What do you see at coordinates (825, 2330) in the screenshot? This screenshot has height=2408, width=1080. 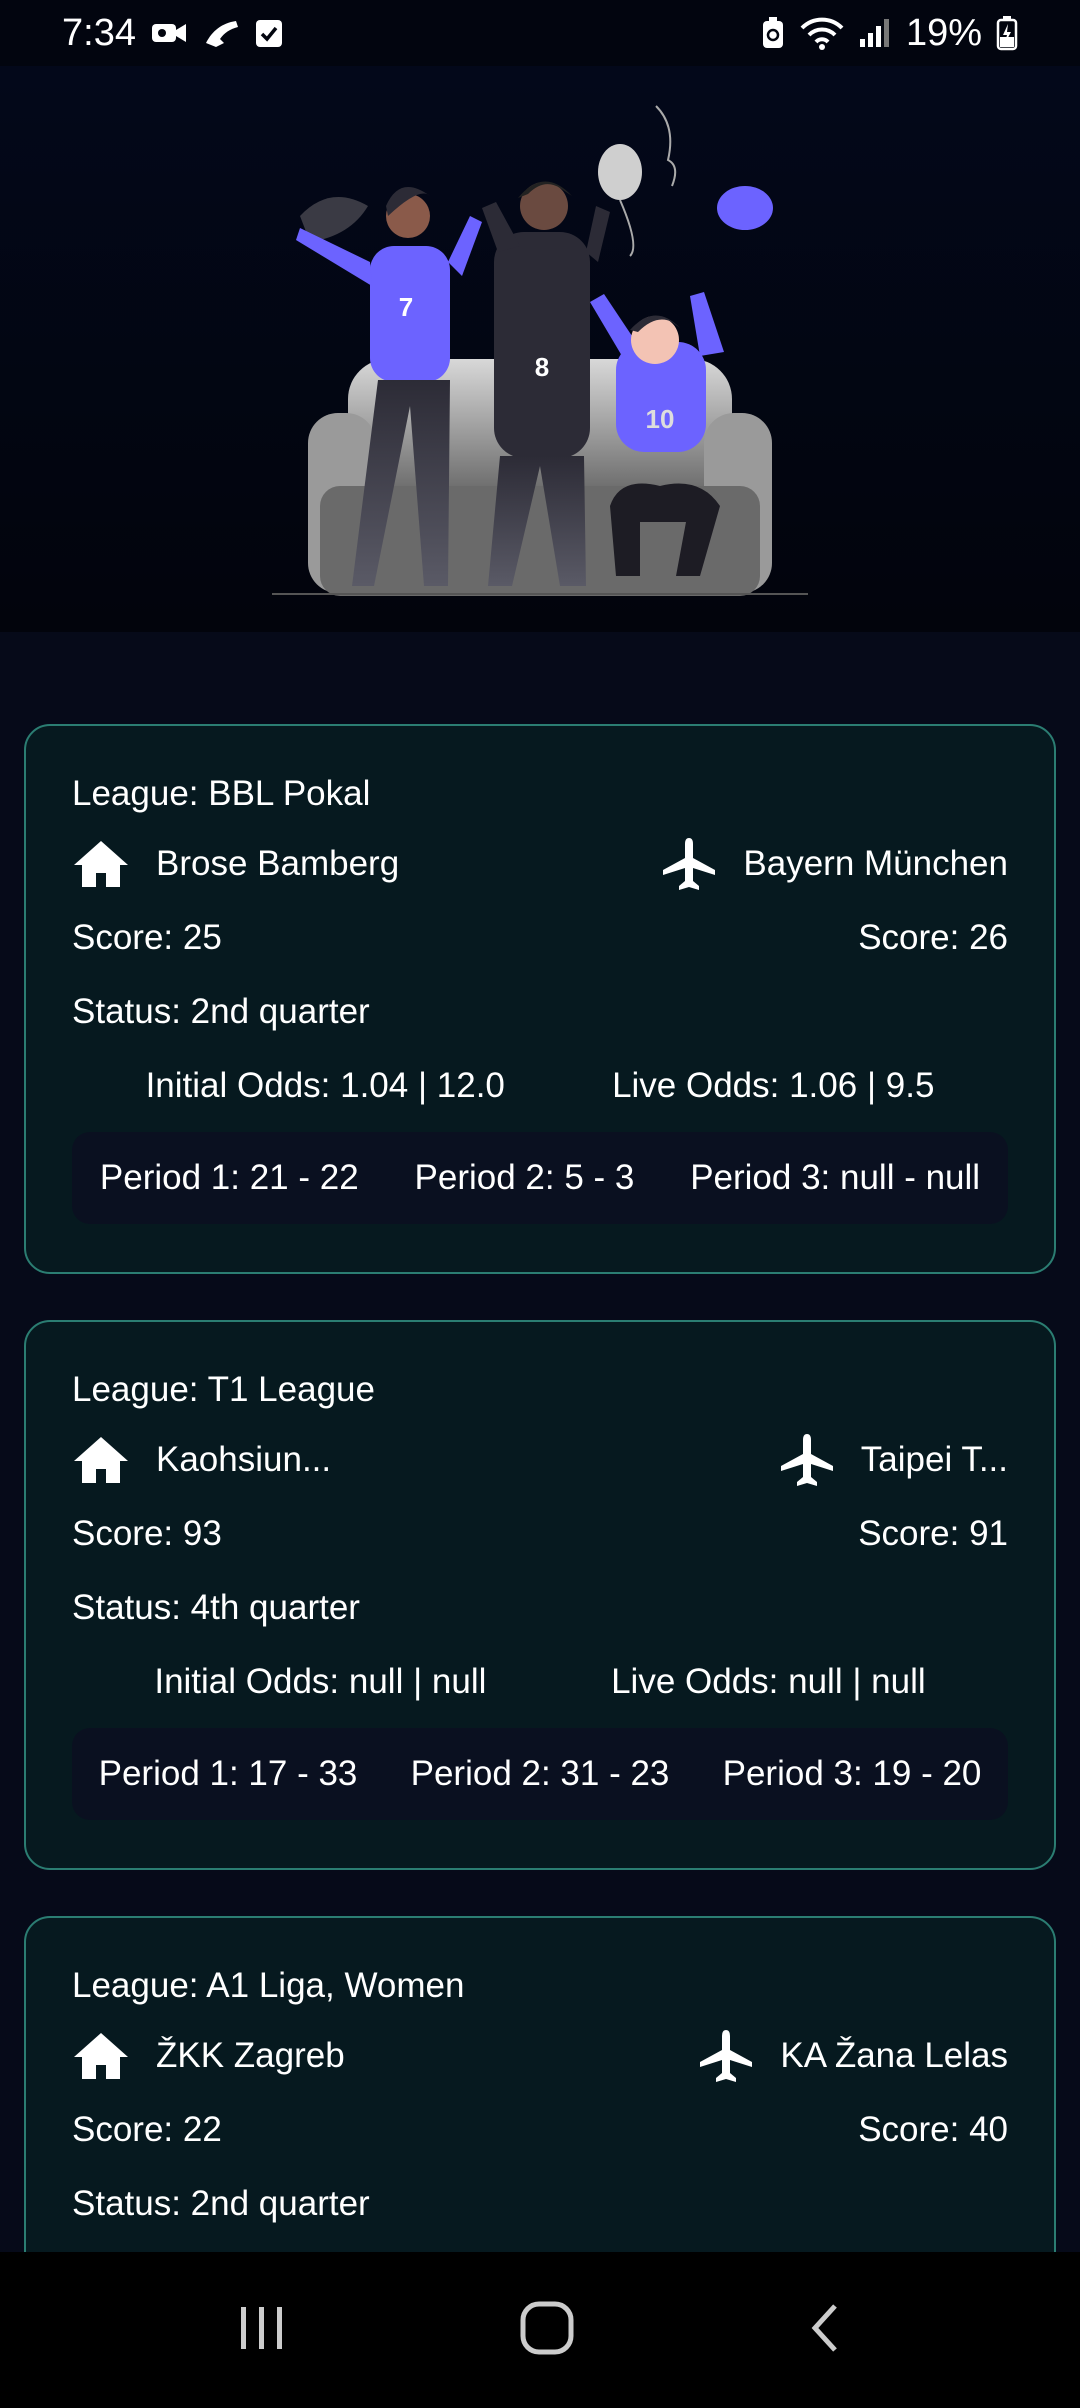 I see `back-button` at bounding box center [825, 2330].